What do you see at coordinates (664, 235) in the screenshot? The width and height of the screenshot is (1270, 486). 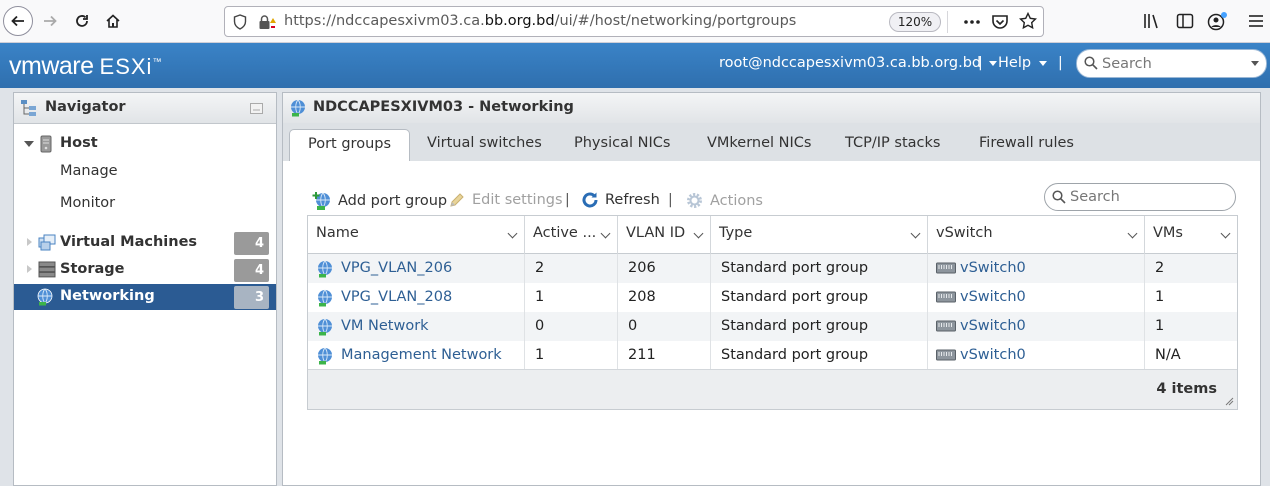 I see `column-header-vlan: VLAN ID` at bounding box center [664, 235].